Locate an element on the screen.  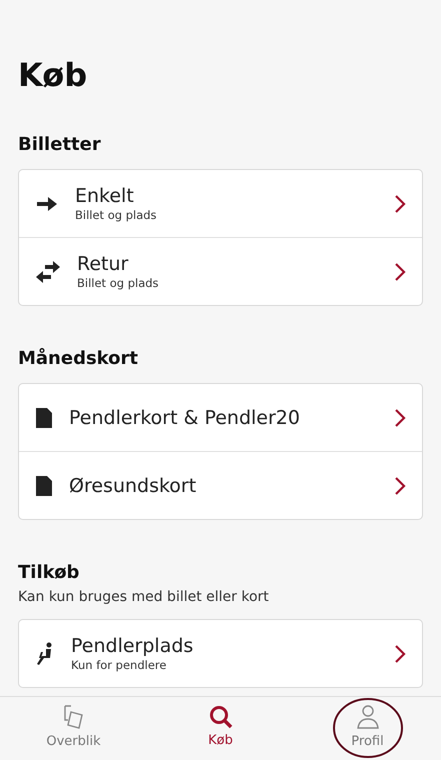
menu-item: Enkelt Billet og plads is located at coordinates (220, 203).